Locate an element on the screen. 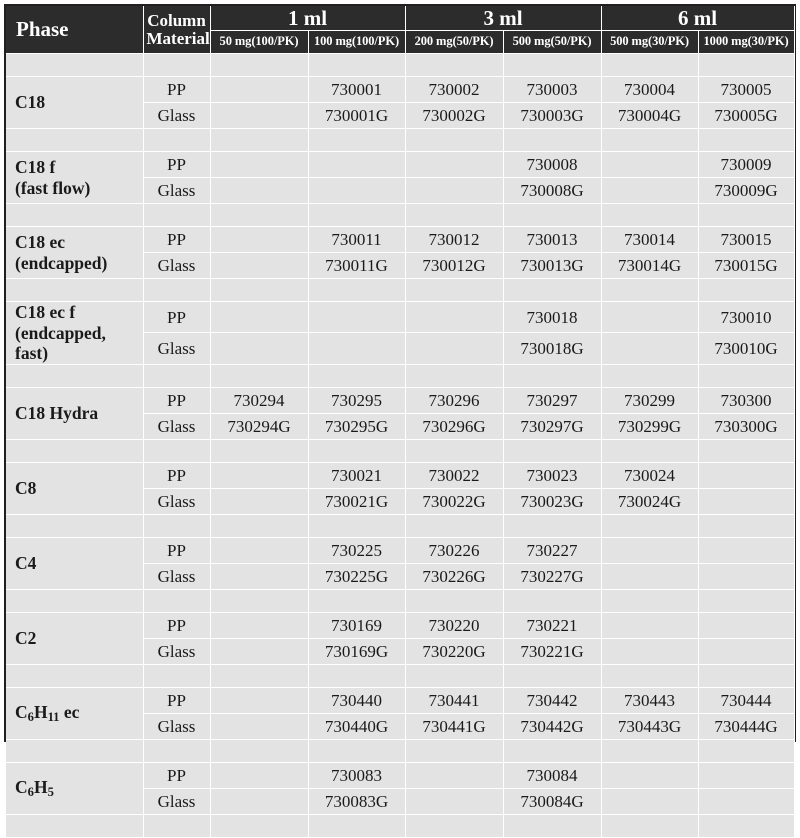 The height and width of the screenshot is (838, 800). product-code-cell: 730021G is located at coordinates (356, 501).